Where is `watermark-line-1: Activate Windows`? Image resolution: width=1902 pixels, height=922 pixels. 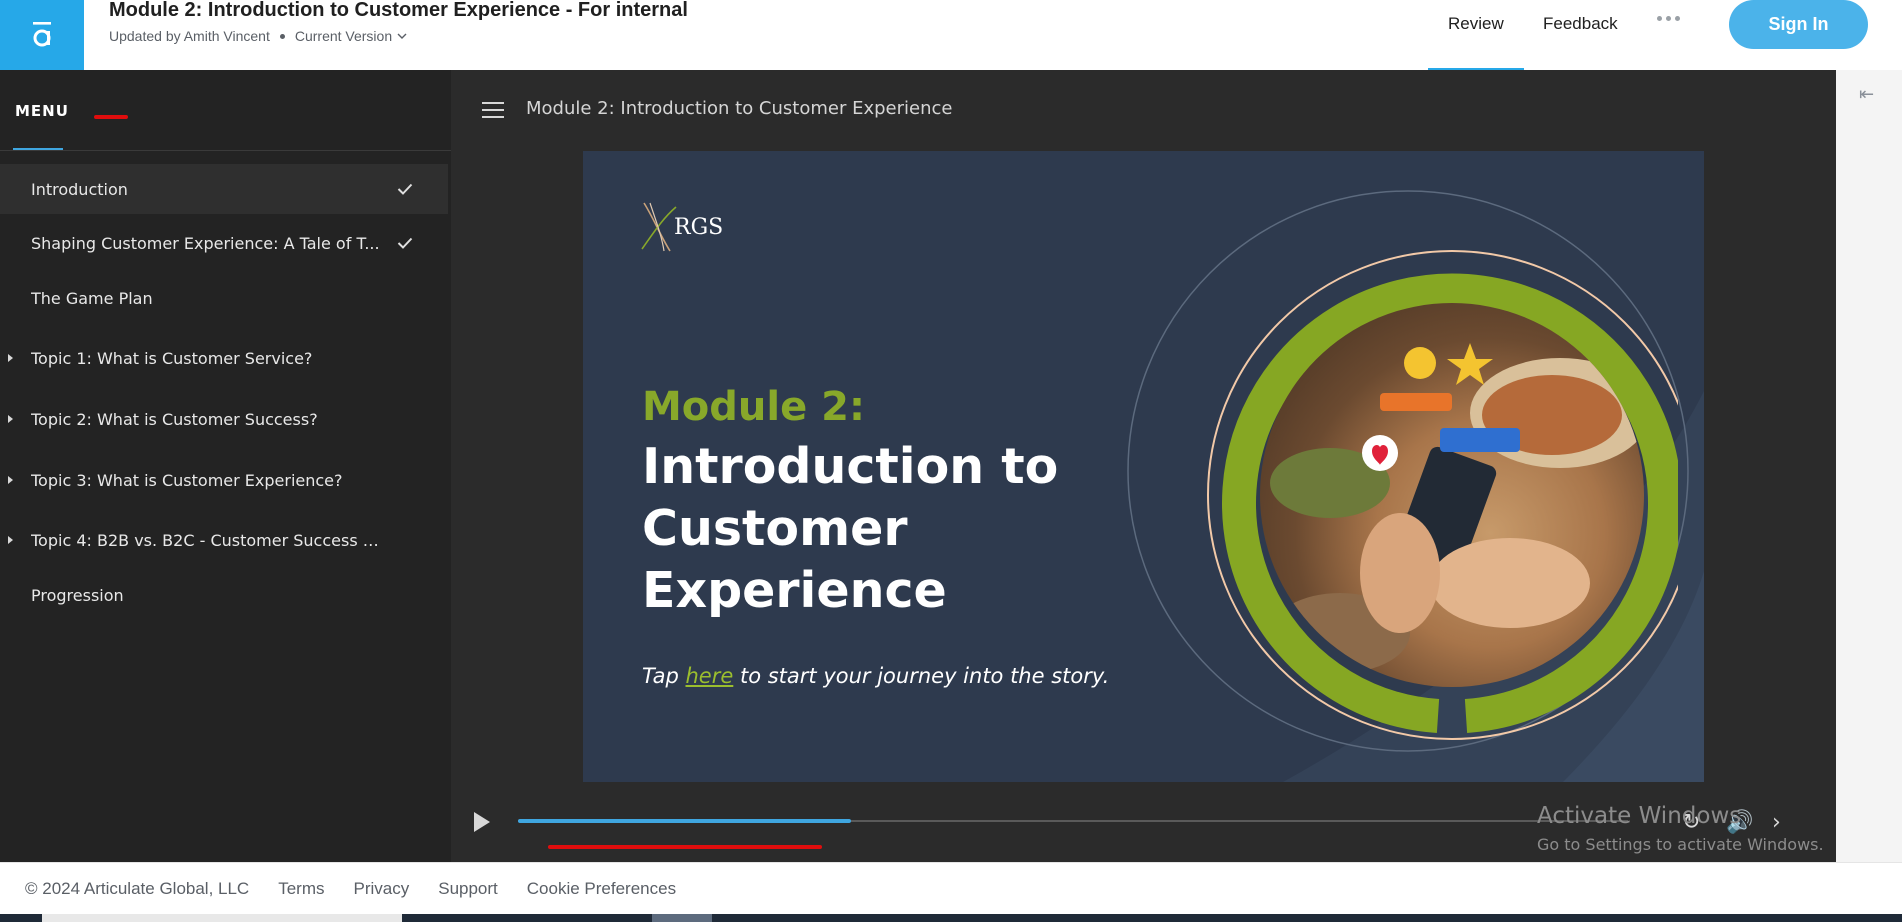 watermark-line-1: Activate Windows is located at coordinates (1639, 816).